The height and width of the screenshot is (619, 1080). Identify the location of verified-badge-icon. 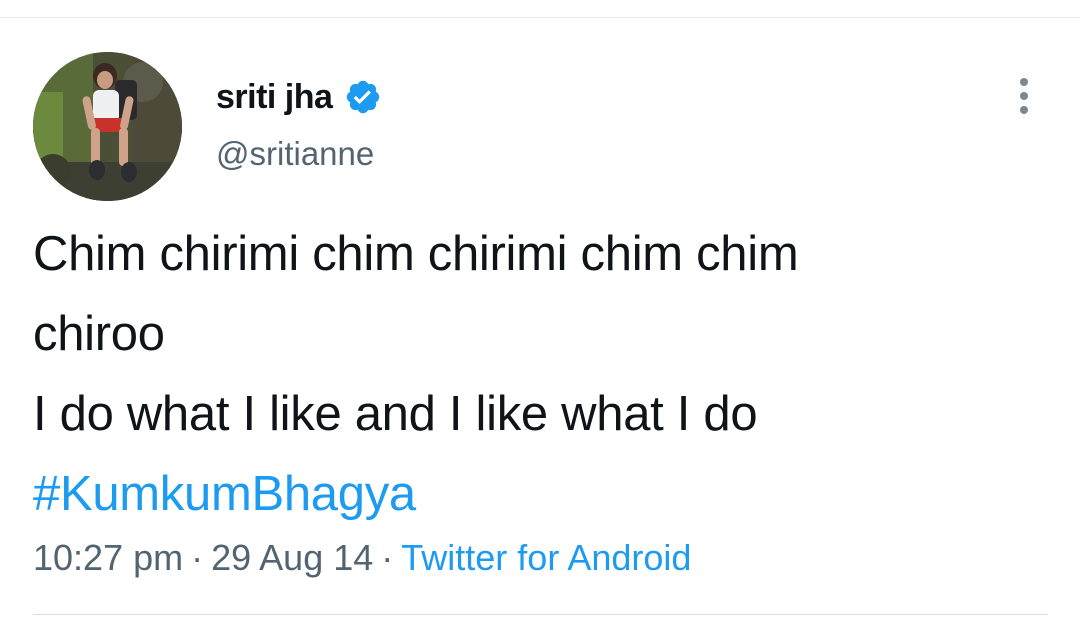
(363, 97).